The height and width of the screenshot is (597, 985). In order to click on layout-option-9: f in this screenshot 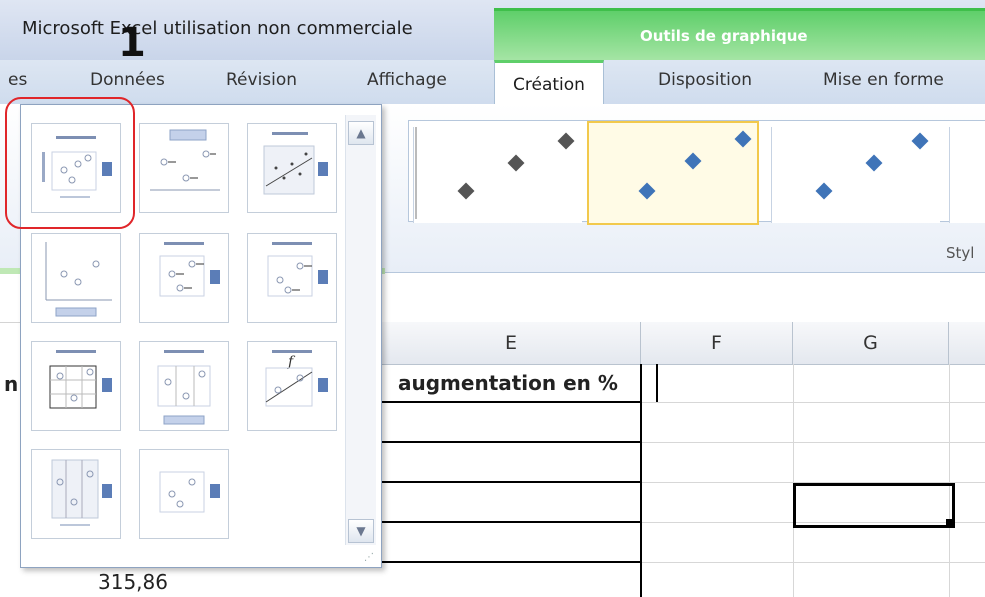, I will do `click(292, 386)`.